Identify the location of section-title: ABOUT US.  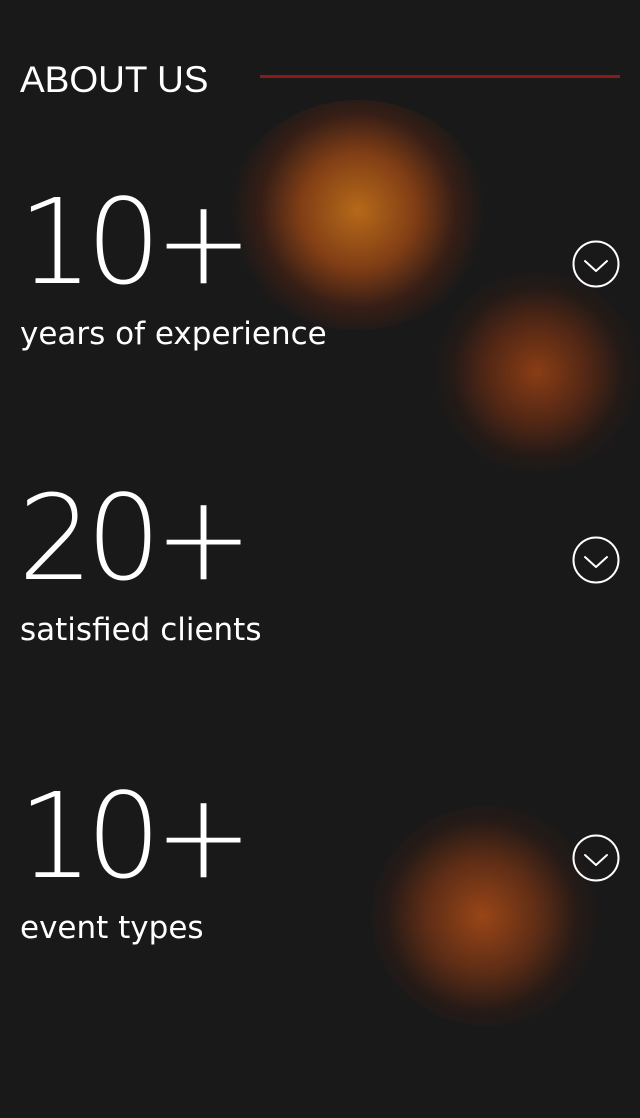
(114, 79).